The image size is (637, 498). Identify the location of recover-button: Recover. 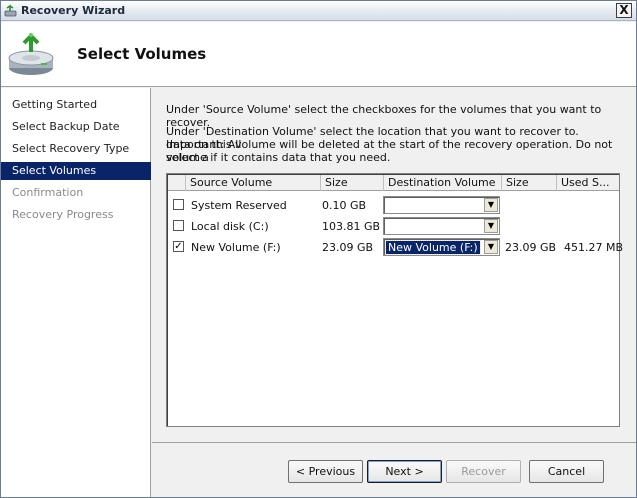
(483, 471).